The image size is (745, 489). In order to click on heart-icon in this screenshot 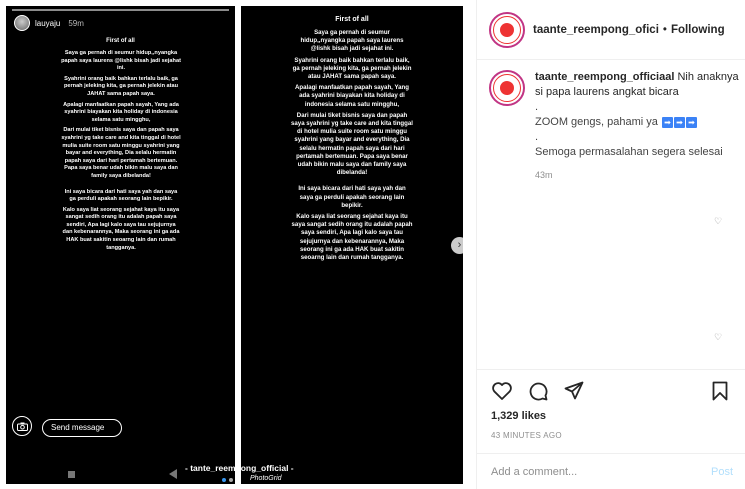, I will do `click(502, 391)`.